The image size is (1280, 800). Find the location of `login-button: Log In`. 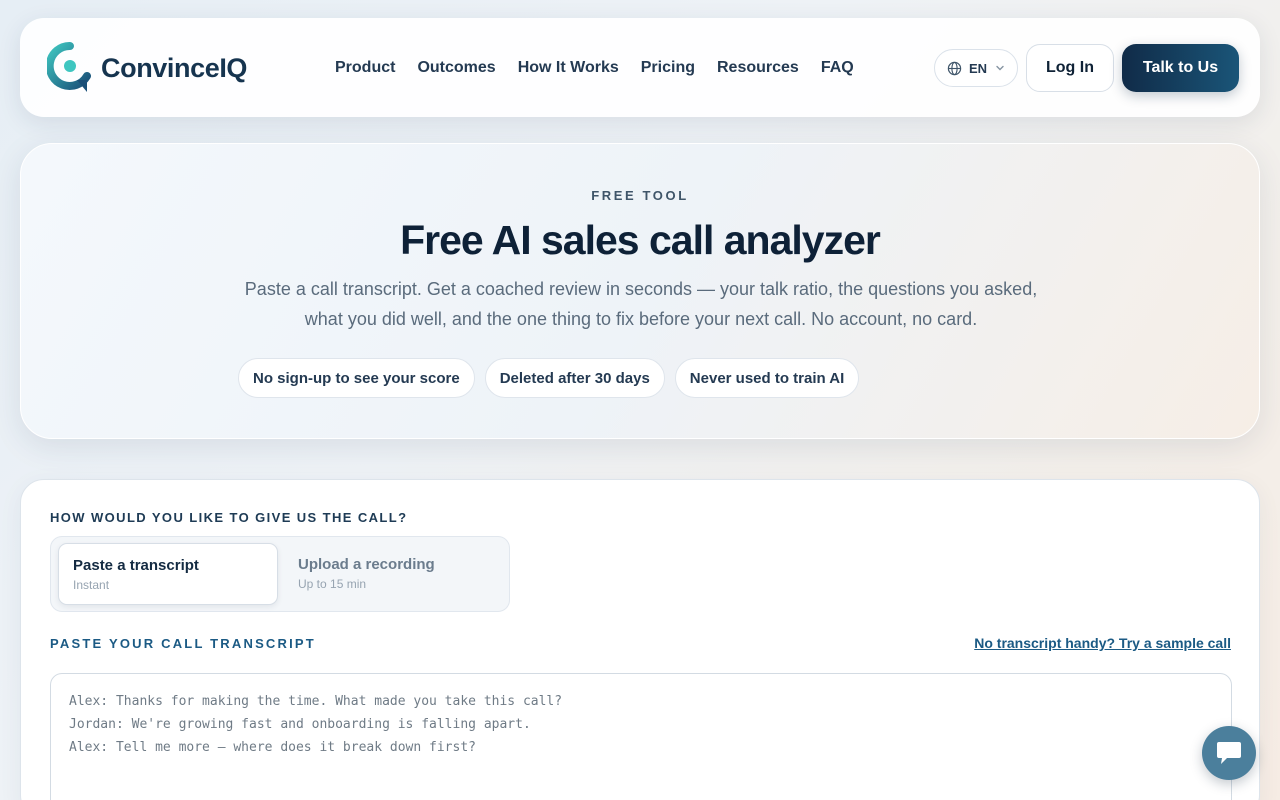

login-button: Log In is located at coordinates (1070, 68).